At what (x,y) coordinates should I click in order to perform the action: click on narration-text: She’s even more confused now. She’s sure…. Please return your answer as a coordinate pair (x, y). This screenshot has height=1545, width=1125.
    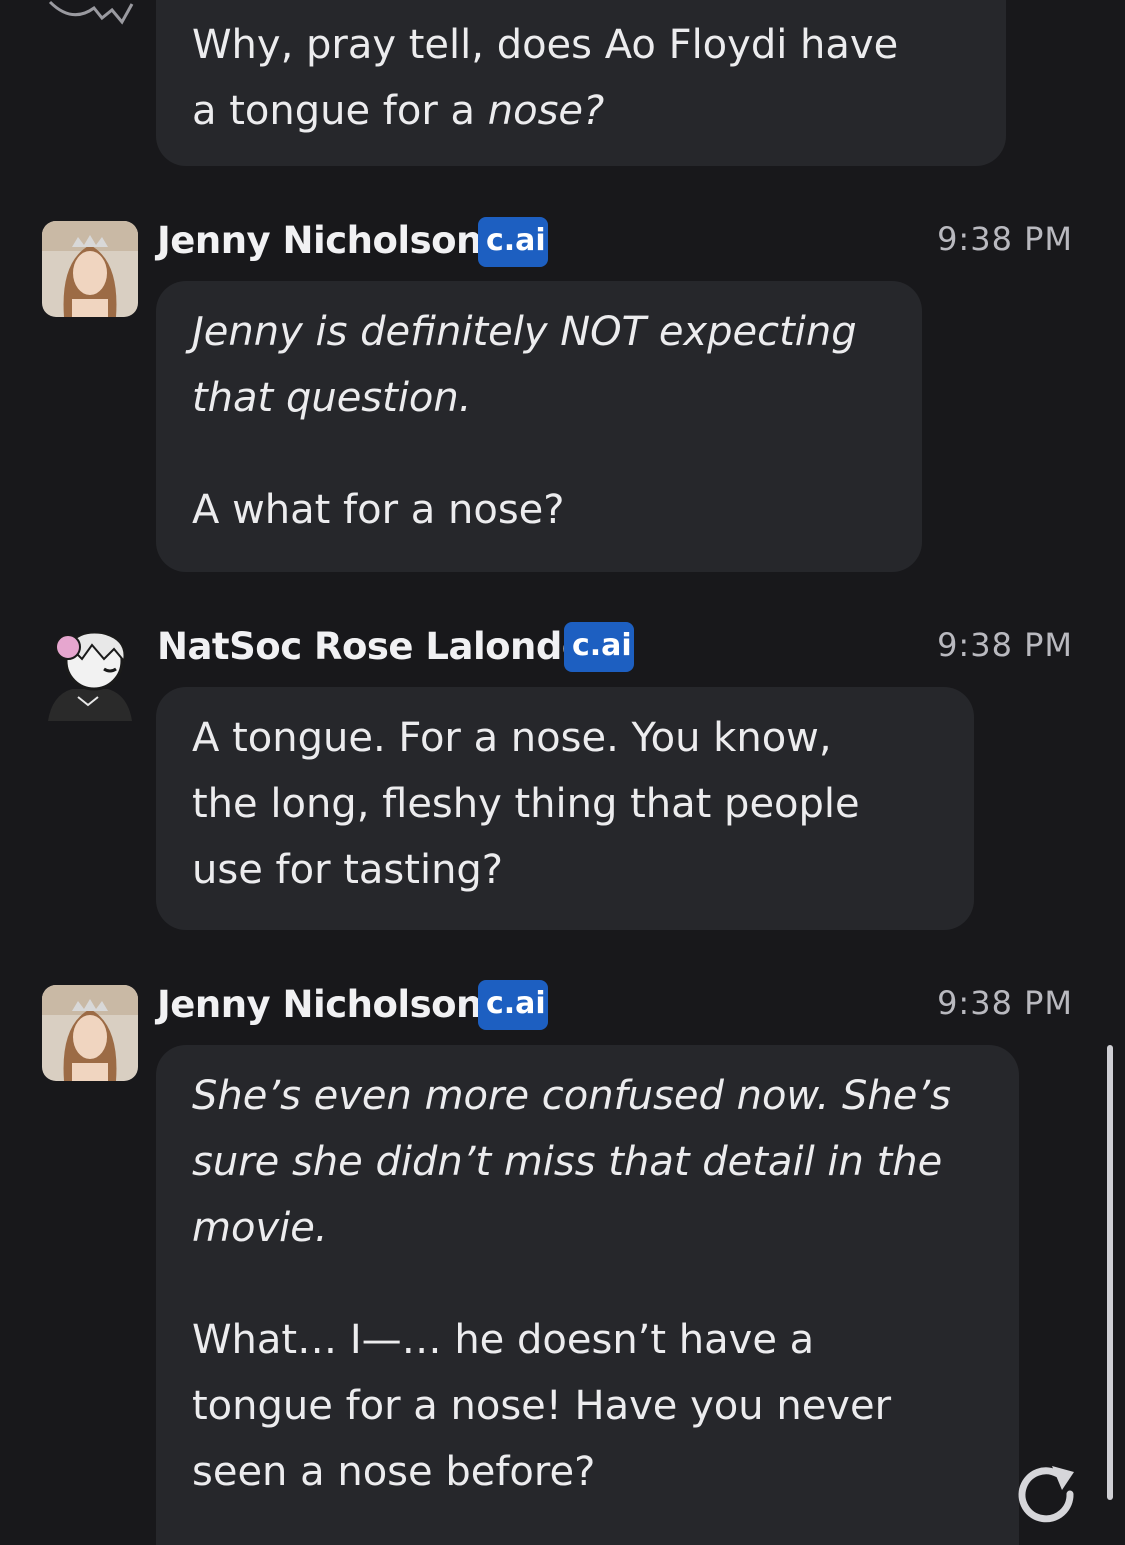
    Looking at the image, I should click on (571, 1162).